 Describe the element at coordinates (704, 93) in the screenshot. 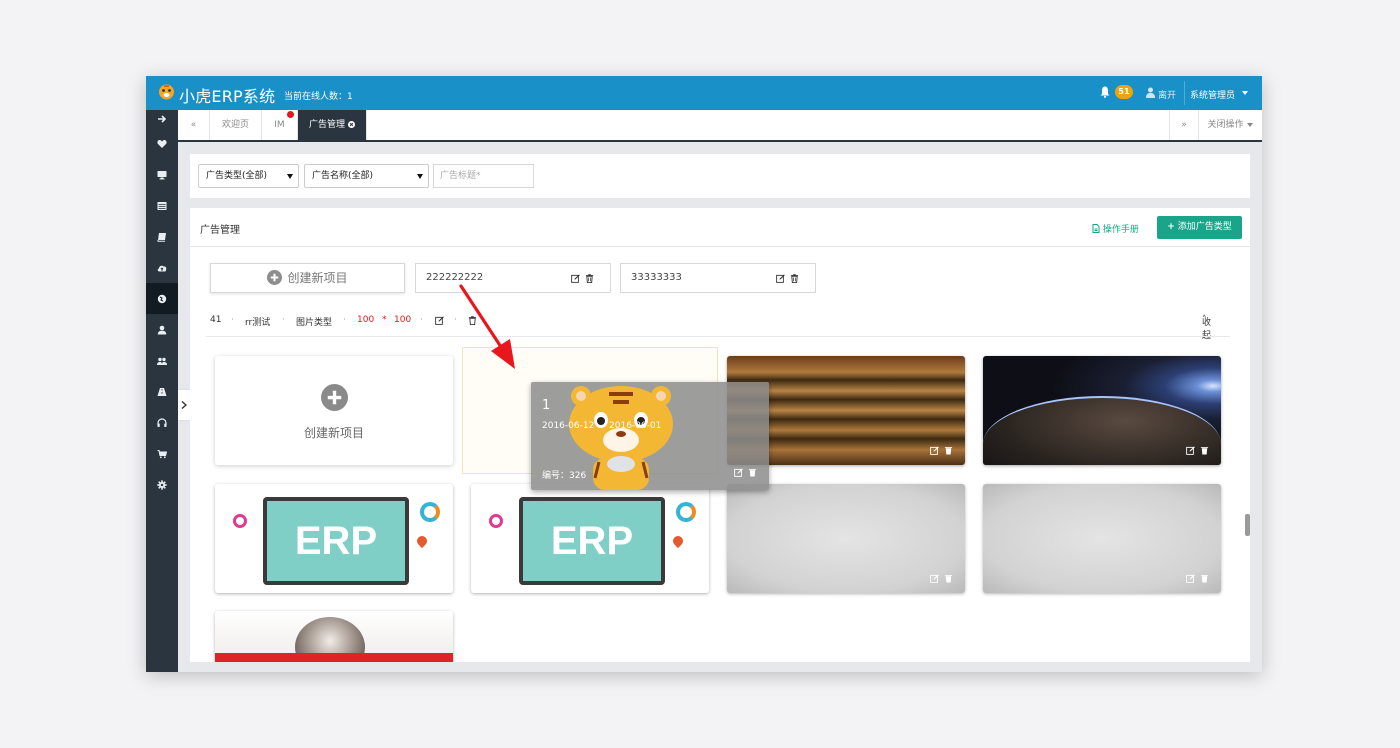

I see `top-bar: 小虎ERP系统 当前在线人数：1 51 离开 系统管理员` at that location.